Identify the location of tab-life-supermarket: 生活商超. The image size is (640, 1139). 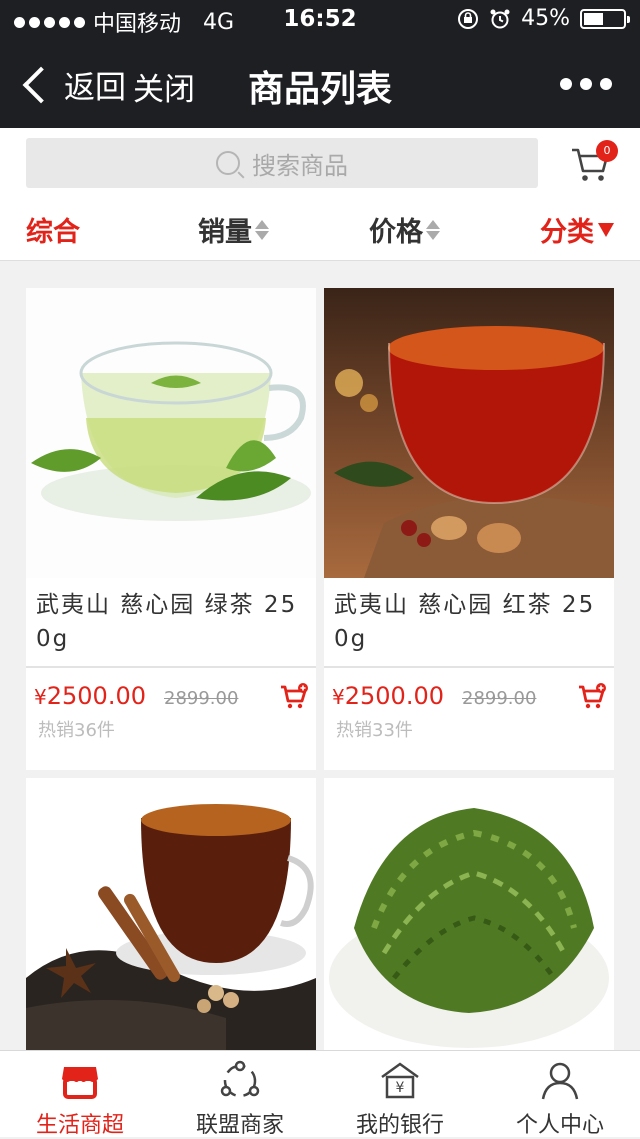
(80, 1094).